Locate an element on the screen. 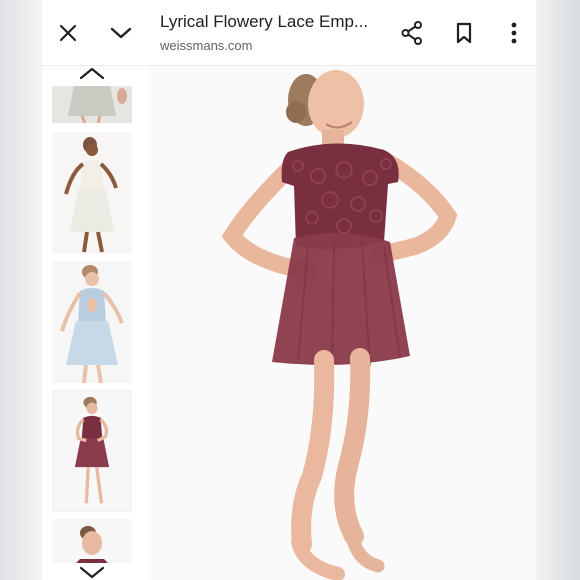 This screenshot has width=580, height=580. right-edge is located at coordinates (558, 290).